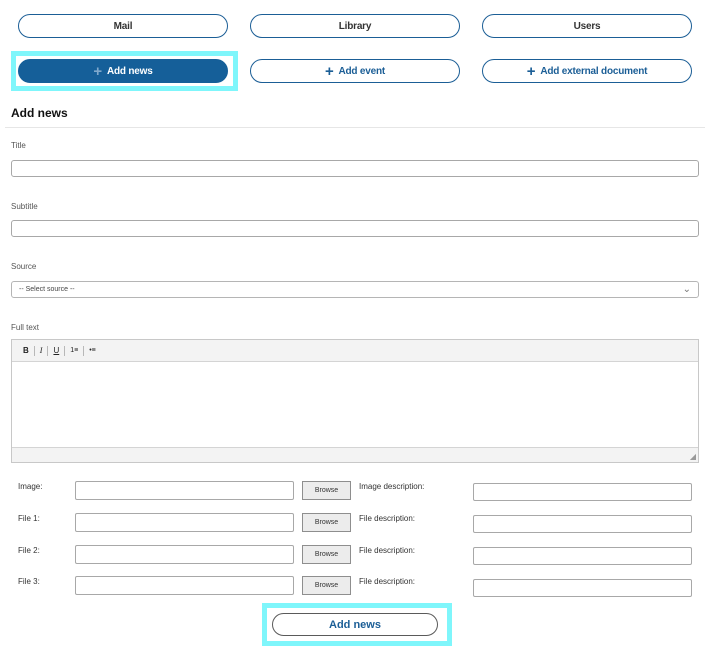 This screenshot has width=718, height=650. Describe the element at coordinates (355, 351) in the screenshot. I see `editor-toolbar: B I U 1≡ •≡` at that location.